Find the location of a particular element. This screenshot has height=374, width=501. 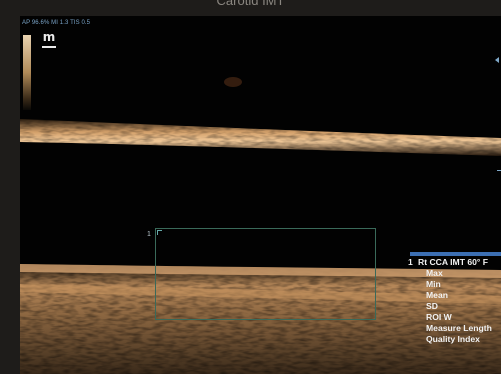

measurement-roi-w: ROI W is located at coordinates (439, 317).